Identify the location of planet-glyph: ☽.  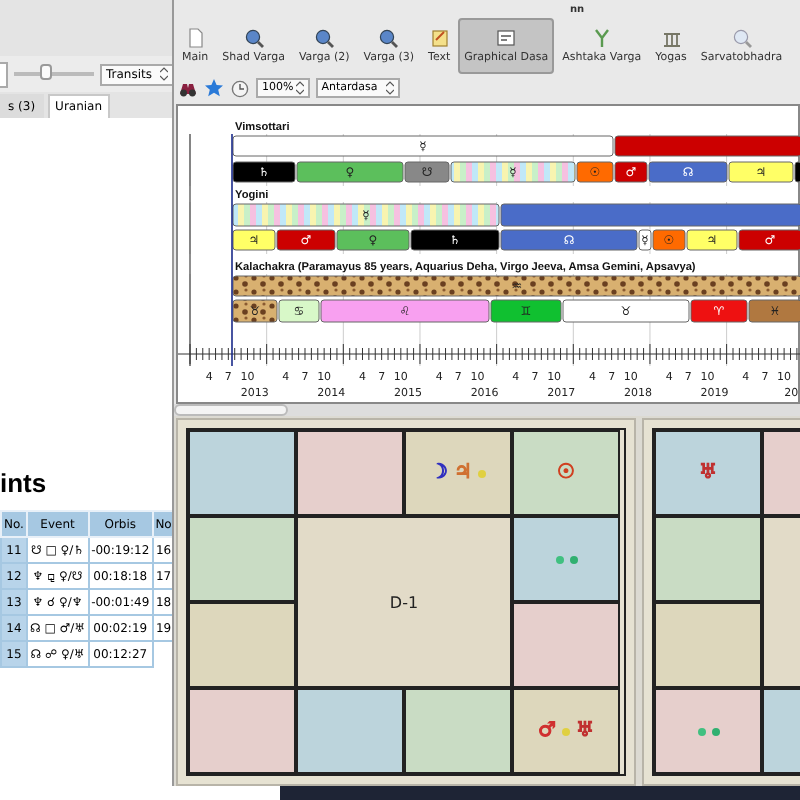
(439, 473).